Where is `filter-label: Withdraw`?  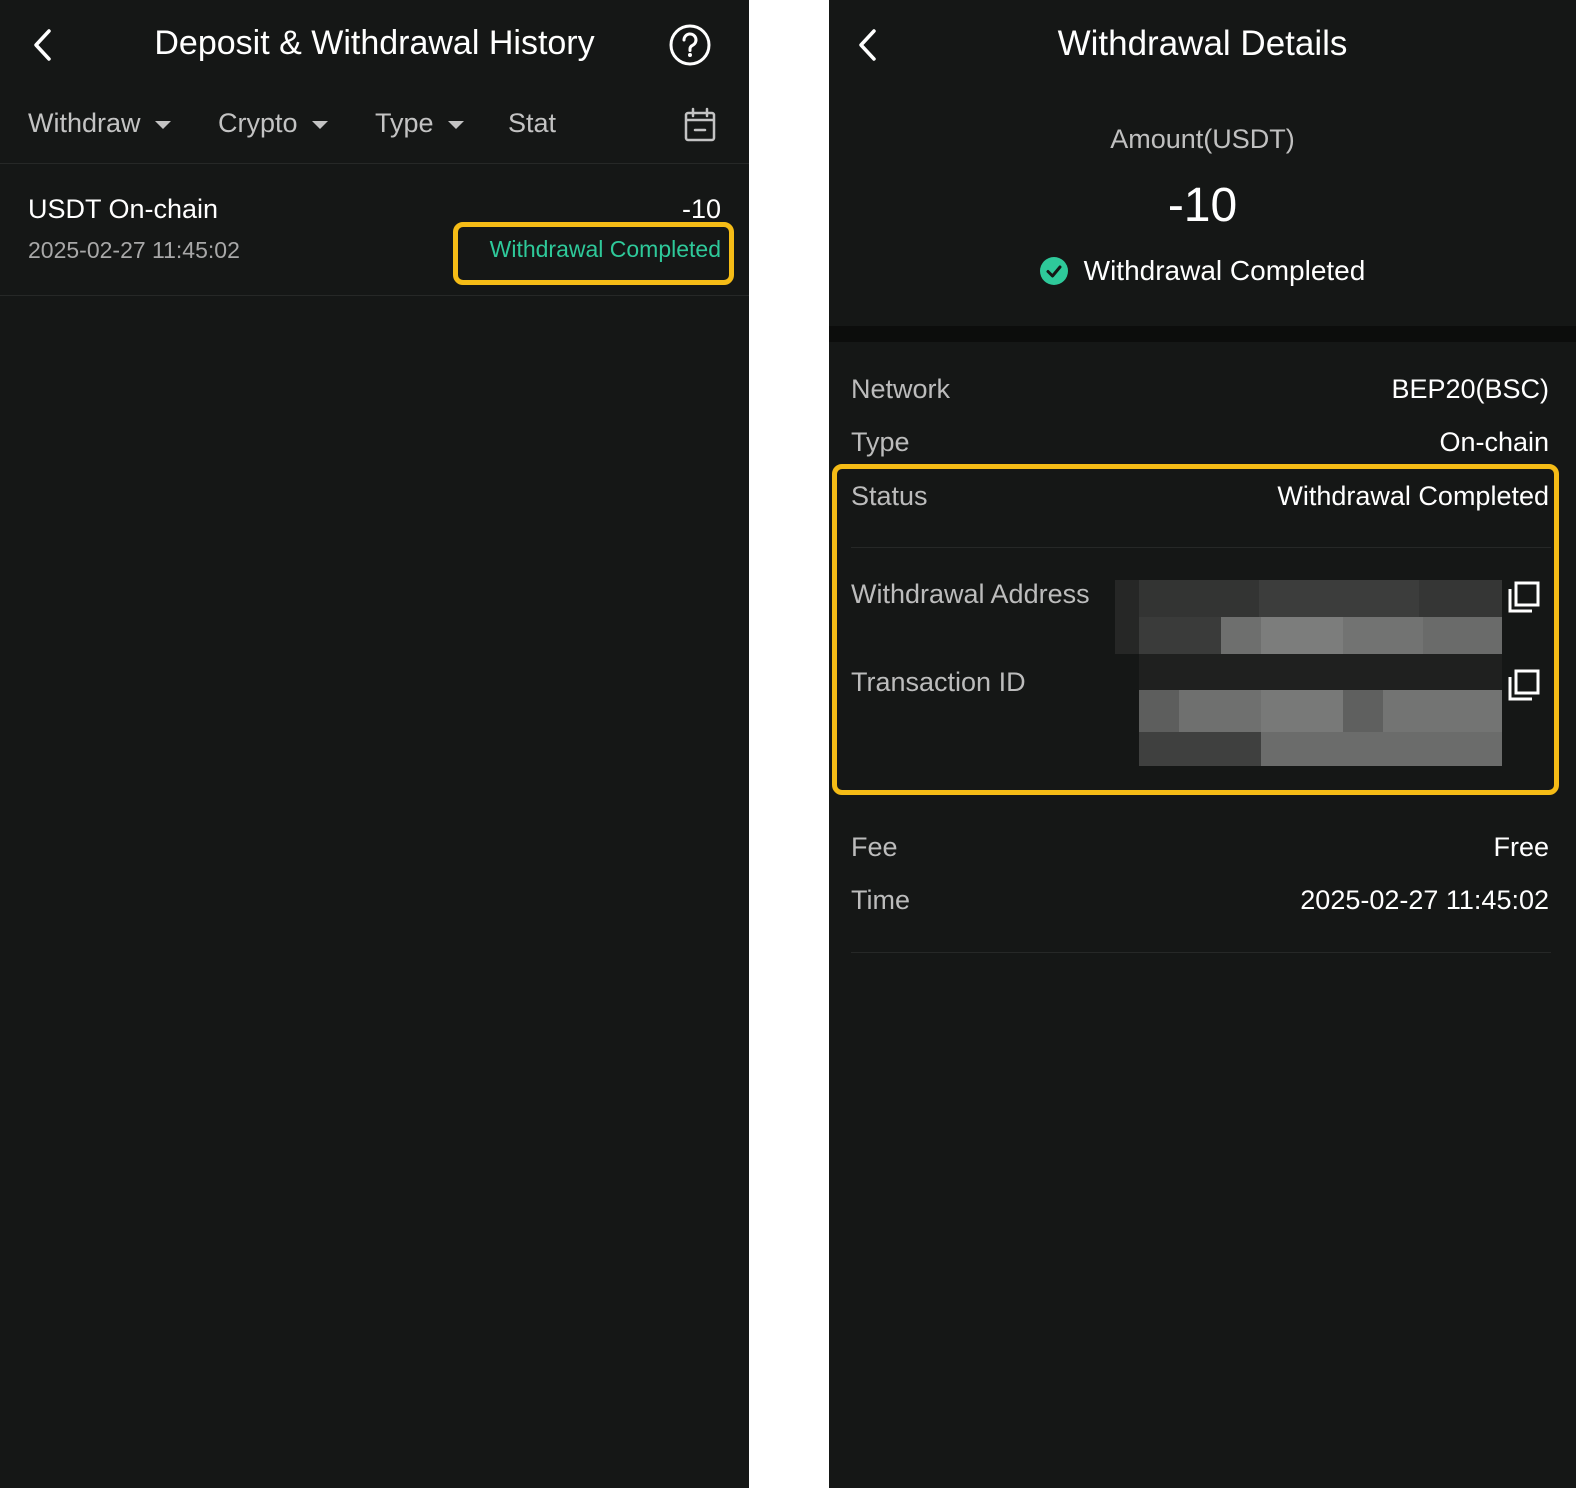
filter-label: Withdraw is located at coordinates (84, 123).